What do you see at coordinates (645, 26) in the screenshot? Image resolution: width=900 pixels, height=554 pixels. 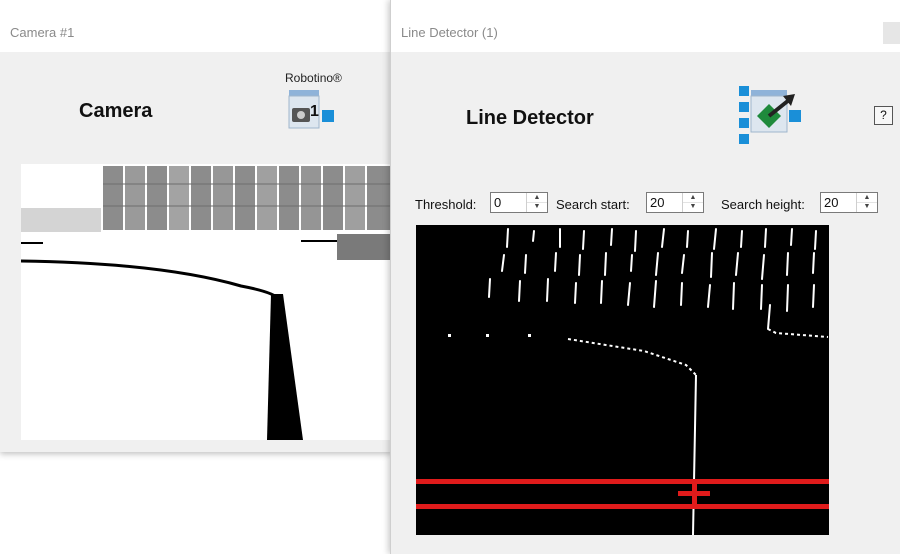 I see `line-detector-titlebar: Line Detector (1)` at bounding box center [645, 26].